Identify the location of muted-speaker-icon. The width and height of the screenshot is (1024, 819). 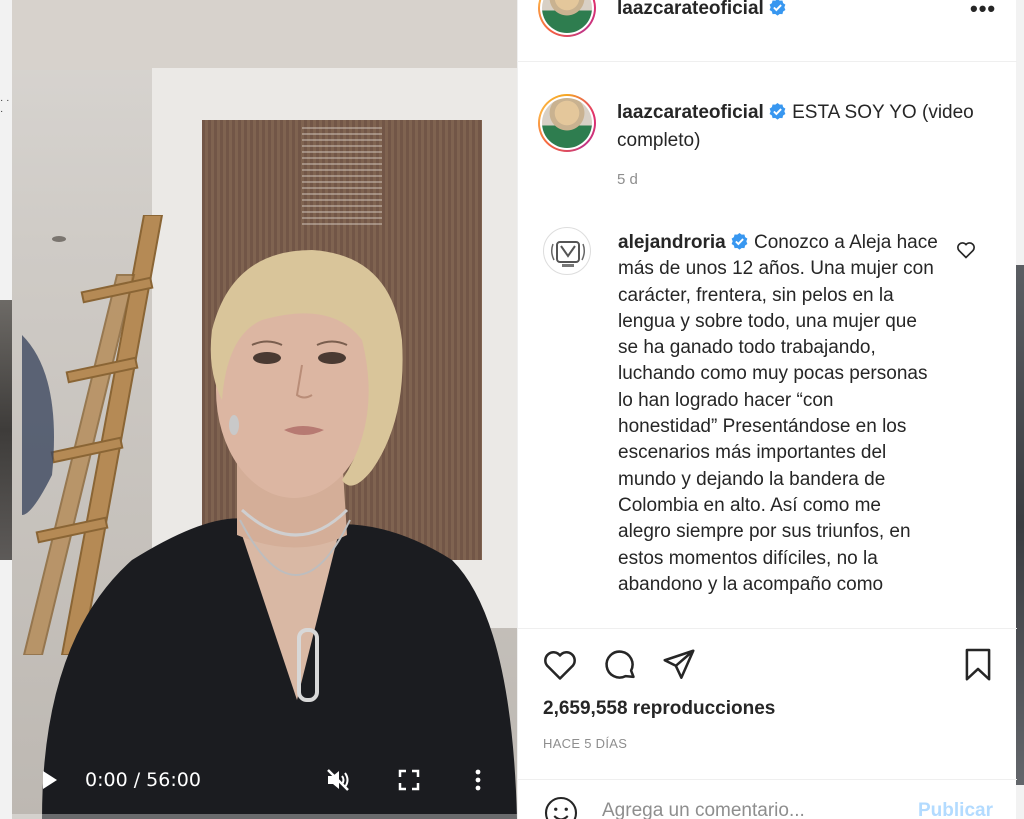
(338, 780).